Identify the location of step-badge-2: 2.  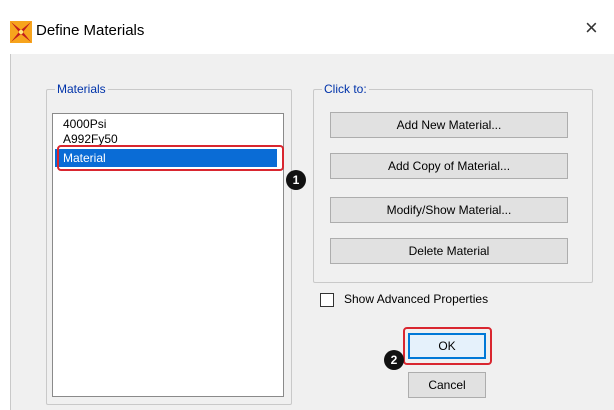
(394, 360).